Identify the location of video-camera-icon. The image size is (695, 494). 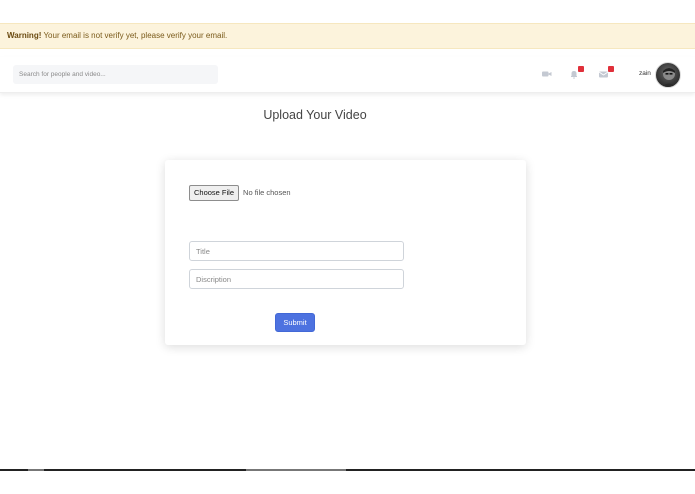
(547, 74).